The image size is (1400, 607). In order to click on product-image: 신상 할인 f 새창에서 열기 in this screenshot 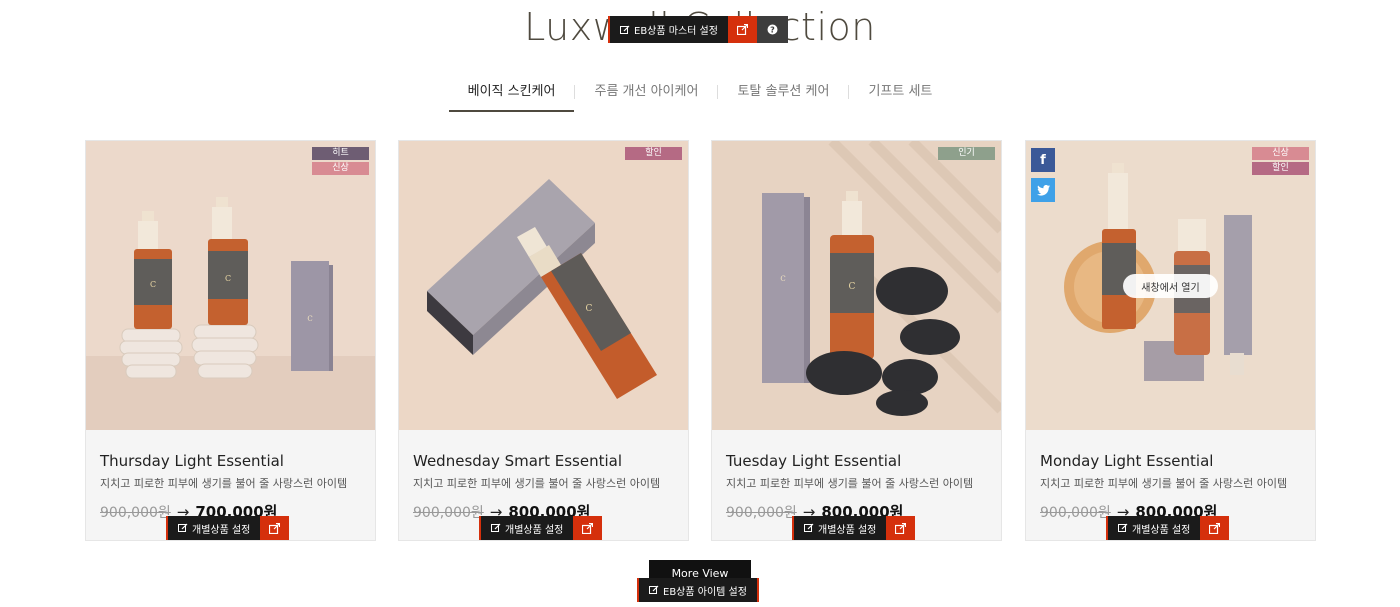, I will do `click(1170, 285)`.